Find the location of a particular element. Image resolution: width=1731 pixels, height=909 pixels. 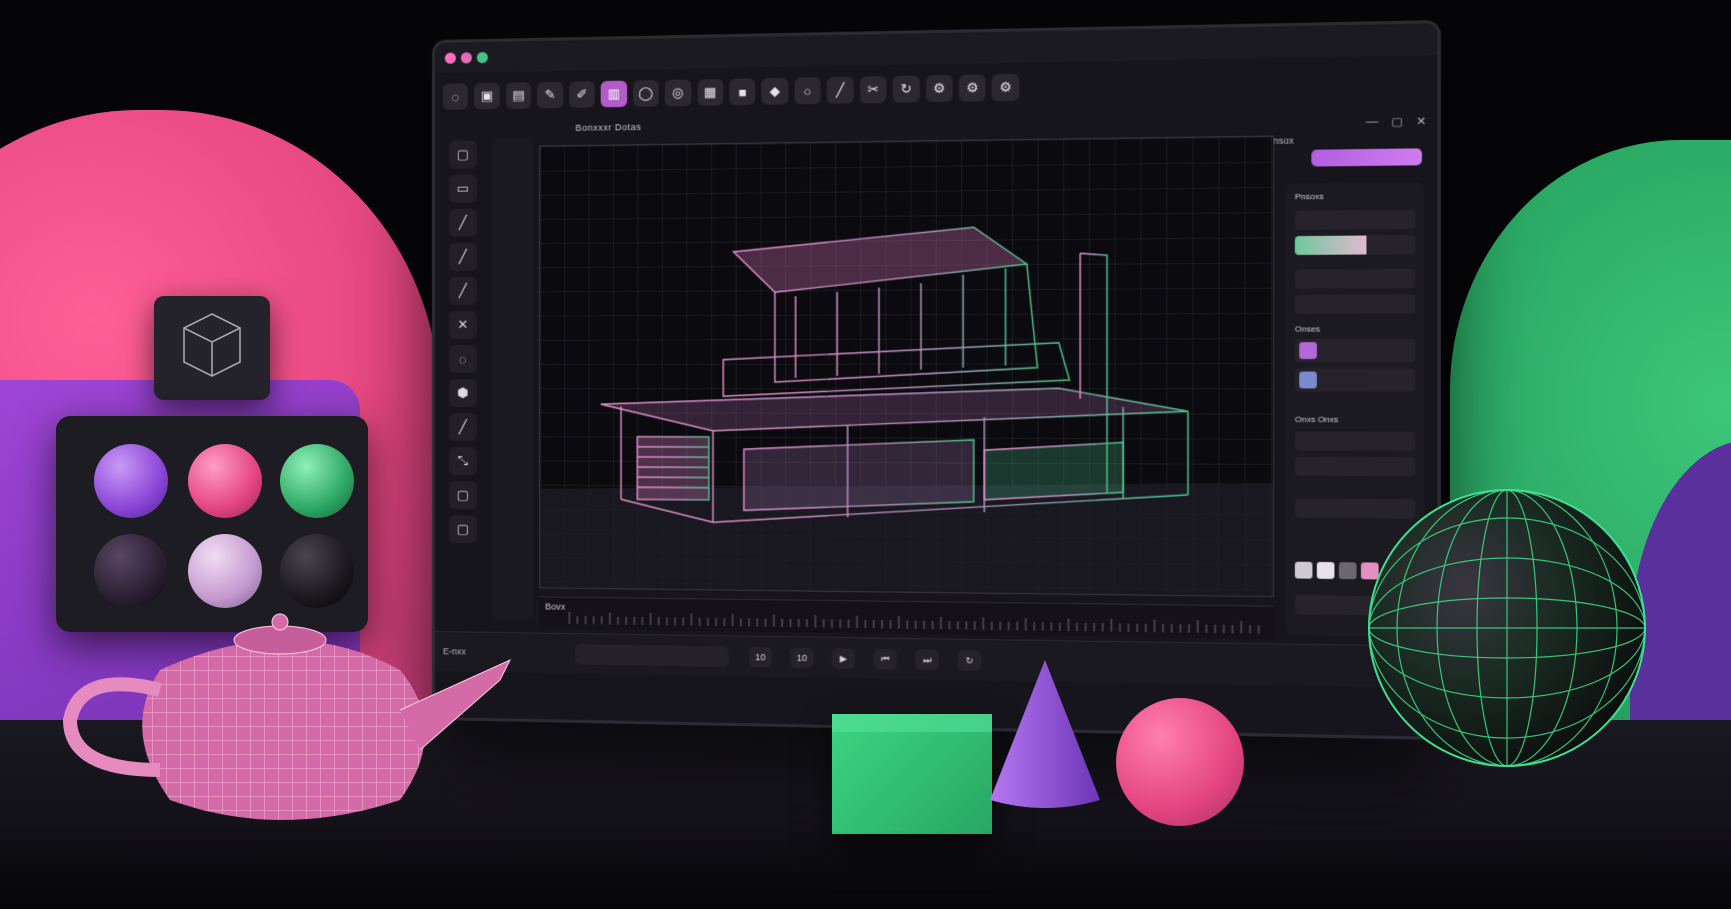

gear-icon-2: ⚙ is located at coordinates (972, 88).